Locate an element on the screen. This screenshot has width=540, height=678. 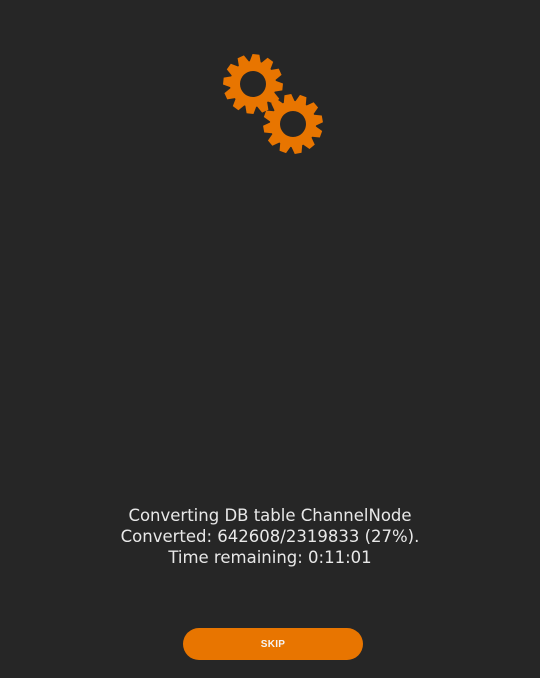
status-time-line: Time remaining: 0:11:01 is located at coordinates (270, 557).